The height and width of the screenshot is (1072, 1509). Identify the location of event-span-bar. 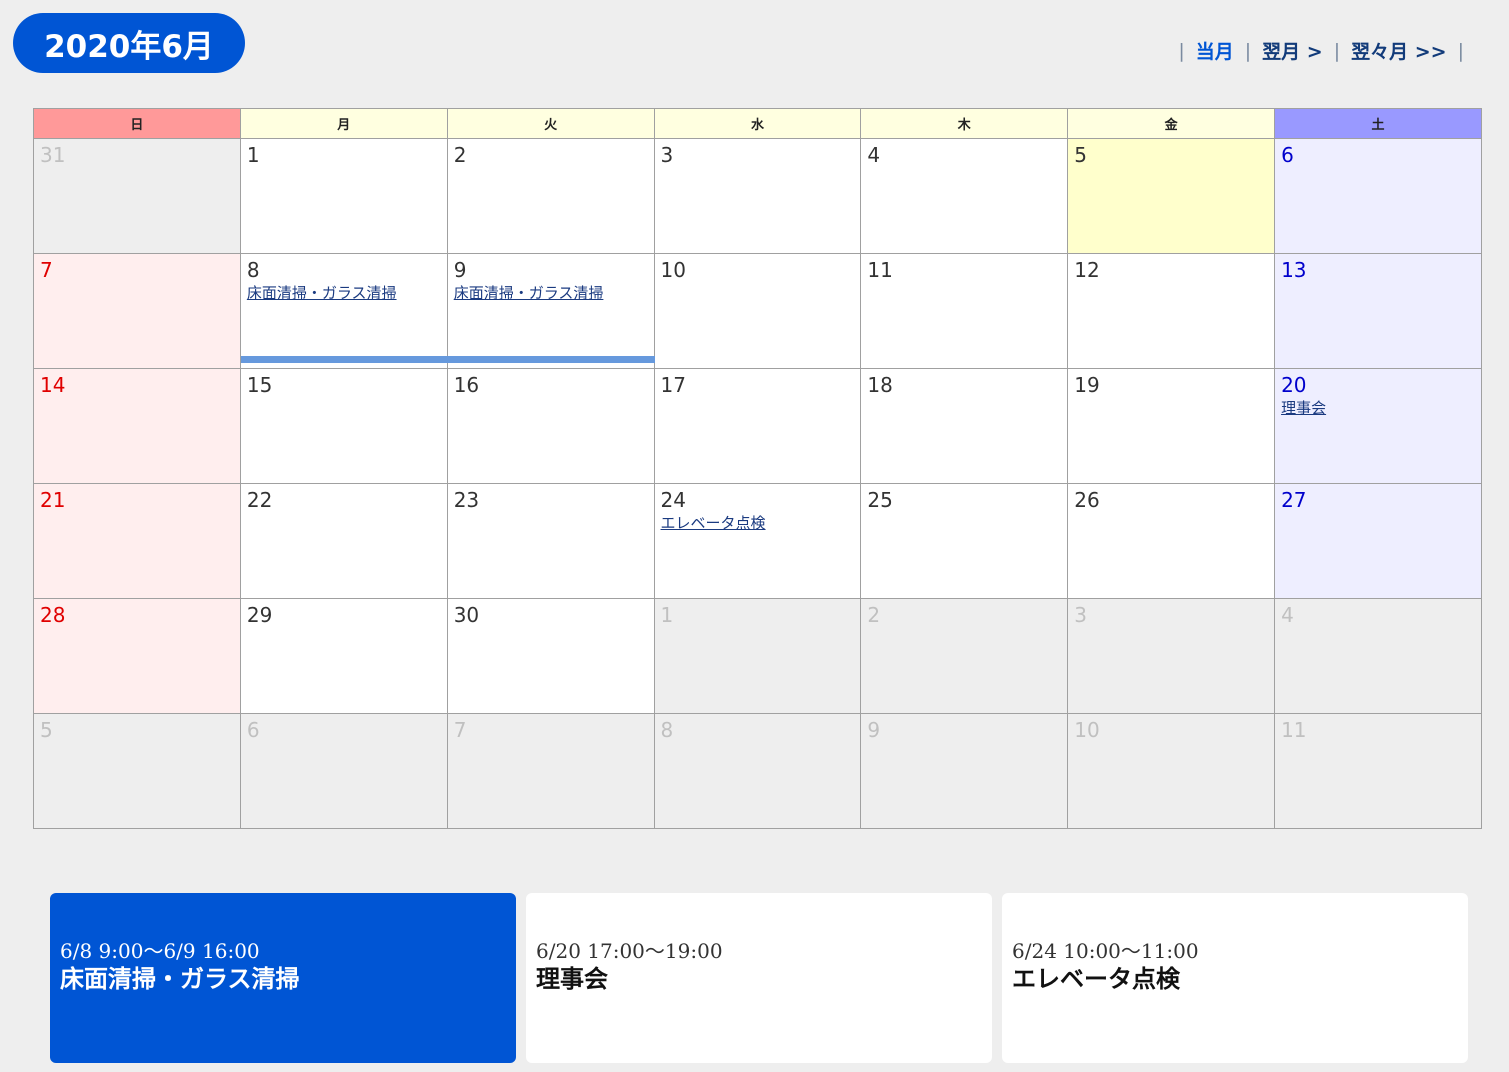
(551, 359).